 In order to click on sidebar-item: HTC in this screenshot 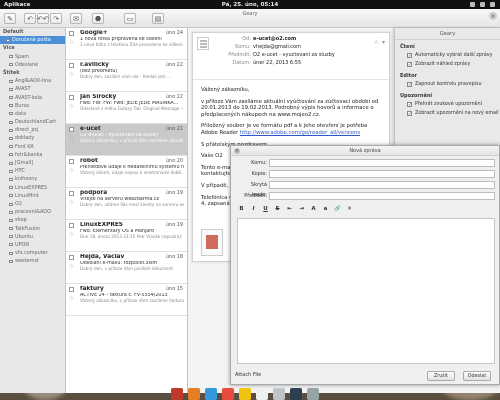, I will do `click(32, 171)`.